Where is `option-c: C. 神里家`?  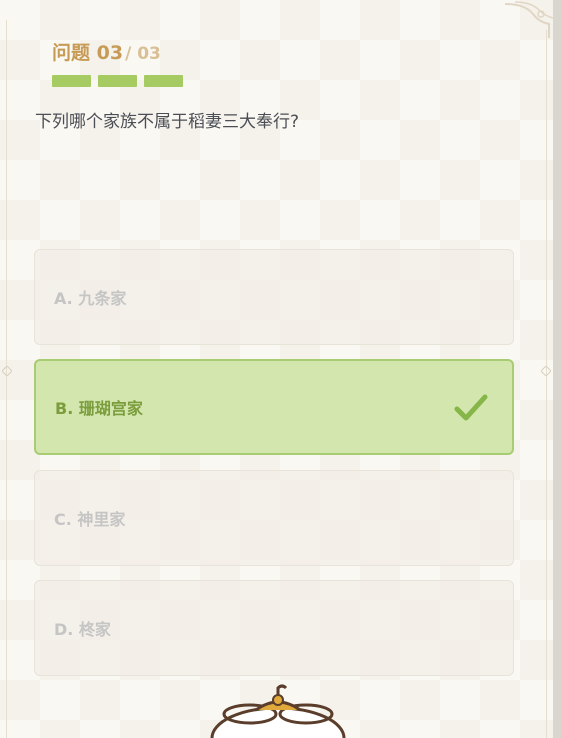
option-c: C. 神里家 is located at coordinates (274, 518).